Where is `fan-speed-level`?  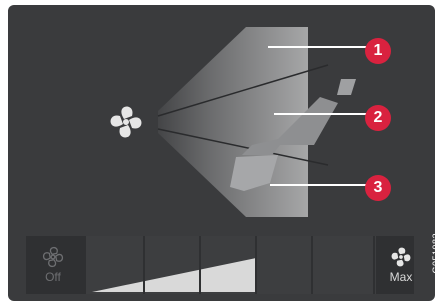
fan-speed-level is located at coordinates (231, 265).